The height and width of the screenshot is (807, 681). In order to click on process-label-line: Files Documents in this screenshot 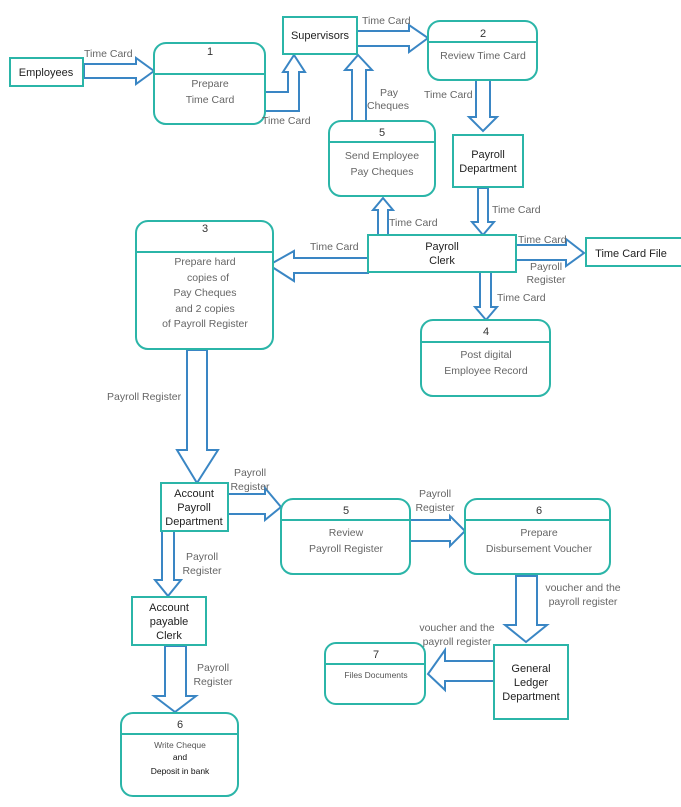, I will do `click(375, 675)`.